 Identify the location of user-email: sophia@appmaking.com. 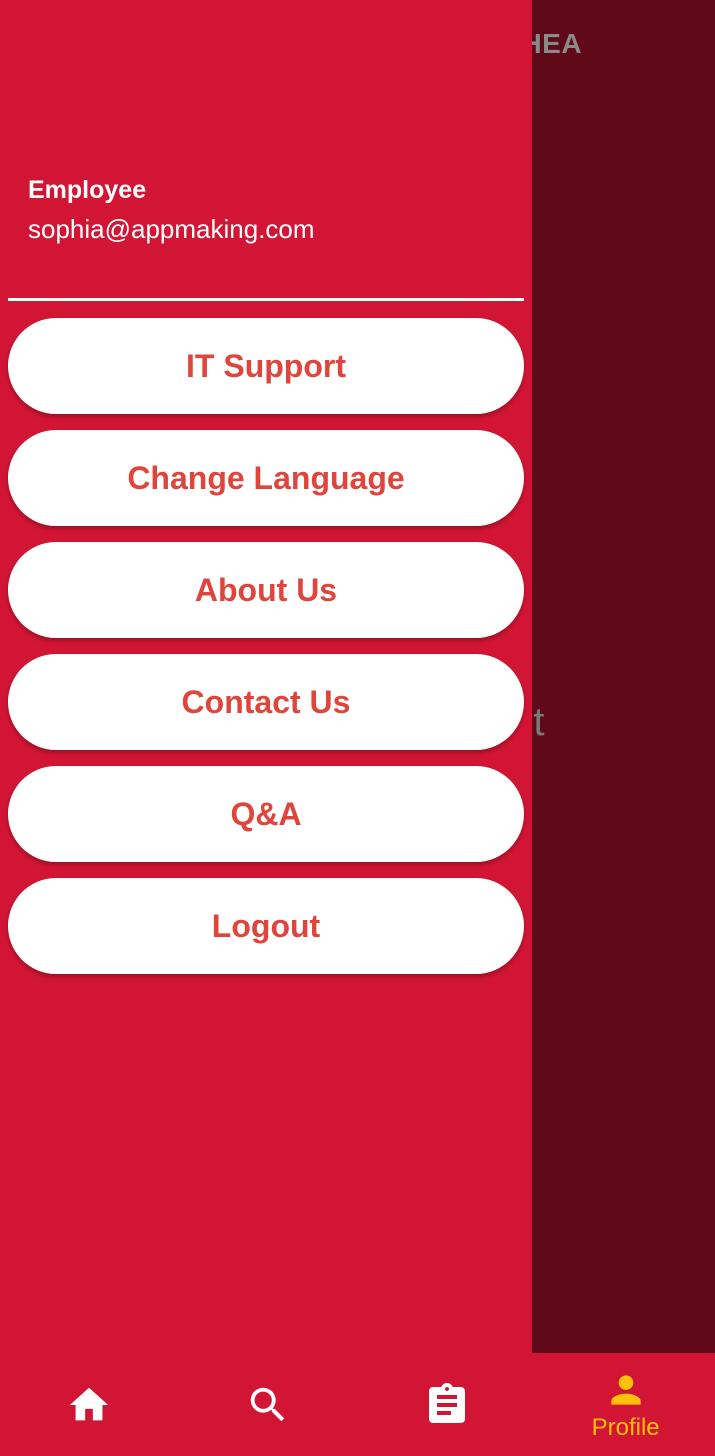
(171, 229).